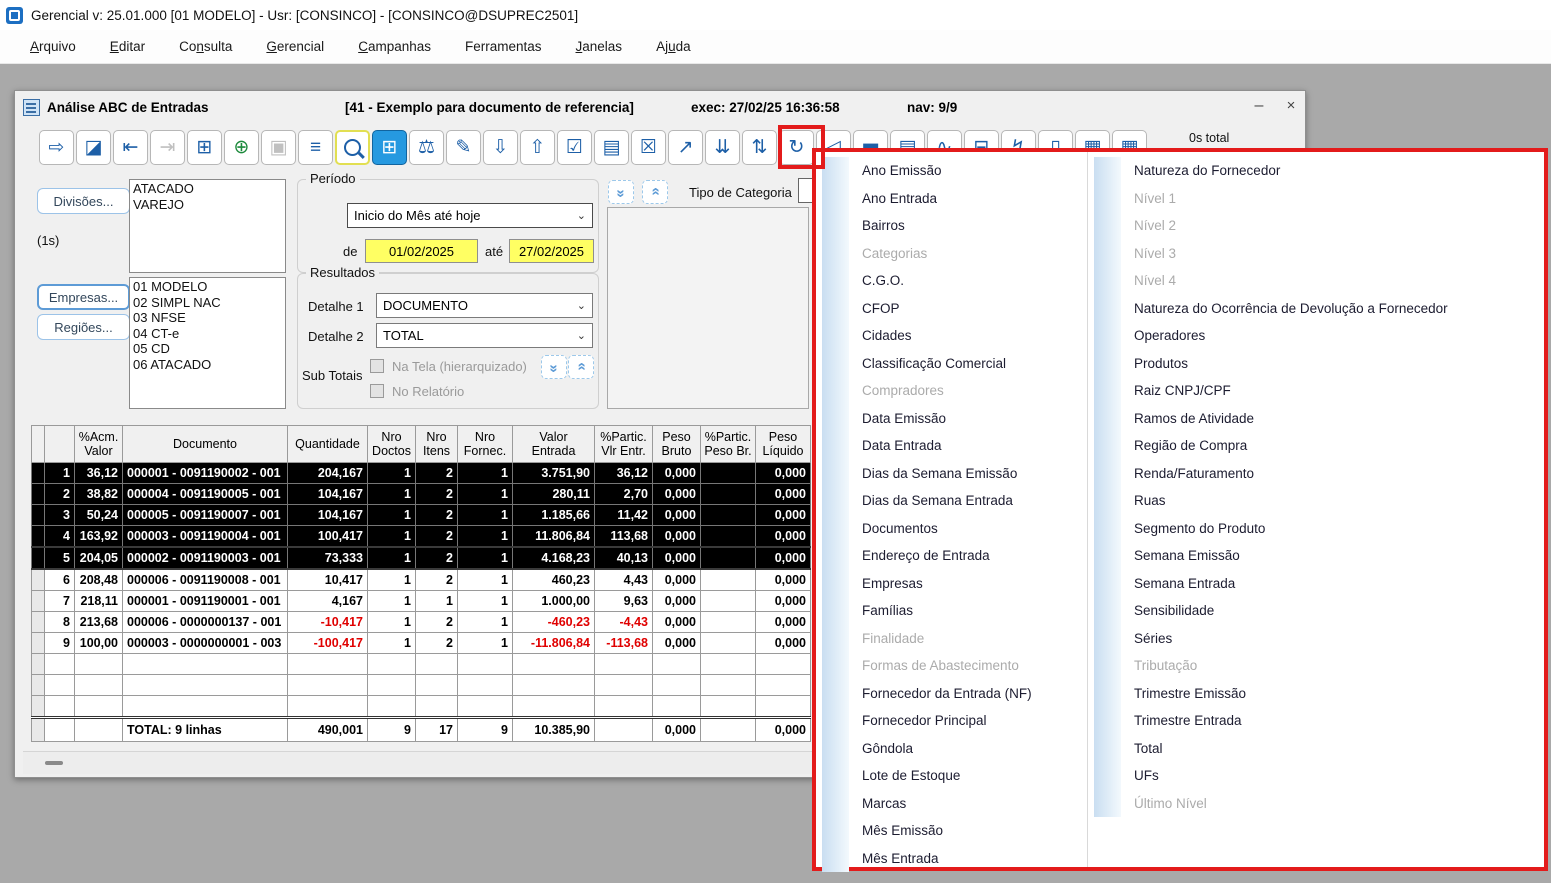 This screenshot has width=1551, height=883. Describe the element at coordinates (470, 215) in the screenshot. I see `periodo-preset-select: Inicio do Mês até hoje ⌄` at that location.